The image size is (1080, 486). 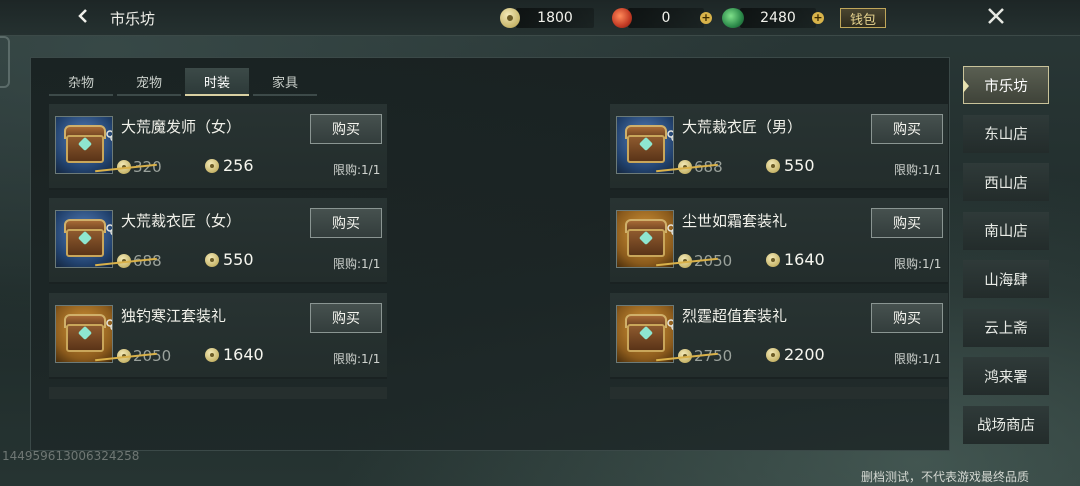 I want to click on add-jade-orb-button: +, so click(x=818, y=18).